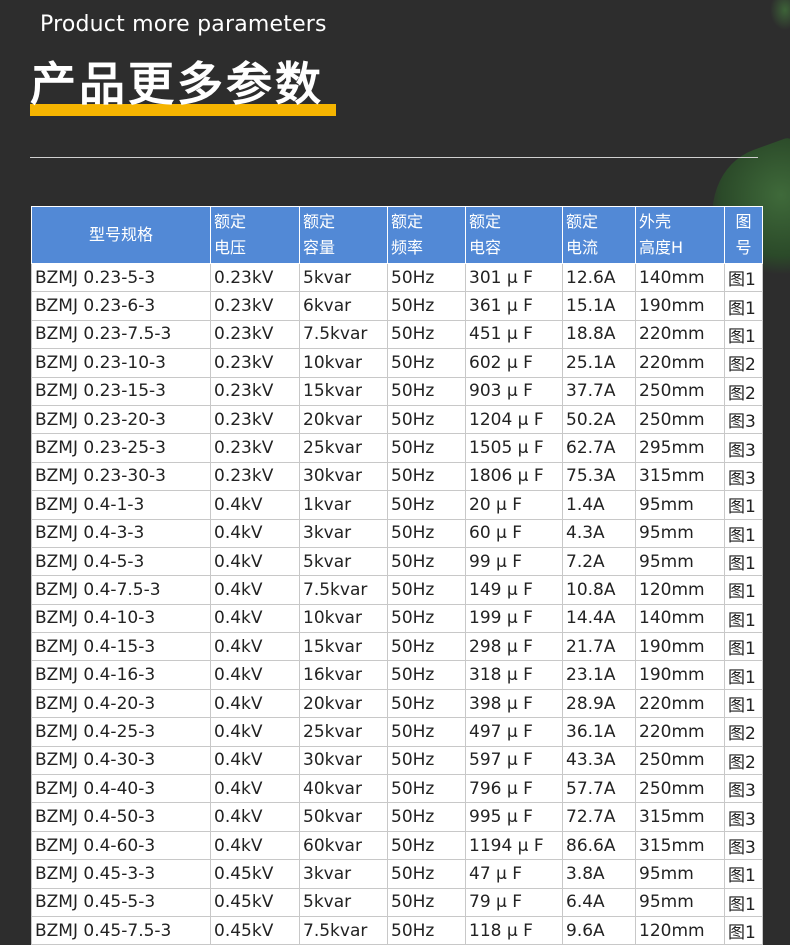 This screenshot has height=945, width=790. Describe the element at coordinates (599, 306) in the screenshot. I see `table-cell: 15.1A` at that location.